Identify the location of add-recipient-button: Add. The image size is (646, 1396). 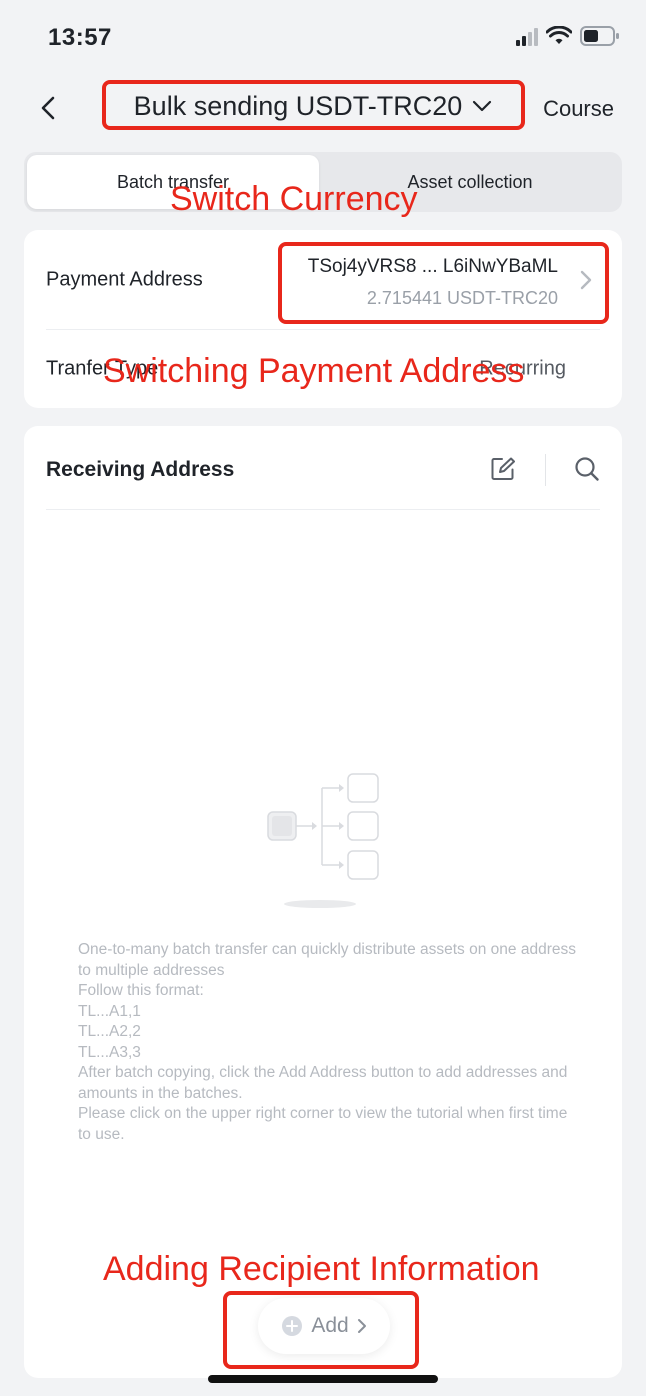
(324, 1326).